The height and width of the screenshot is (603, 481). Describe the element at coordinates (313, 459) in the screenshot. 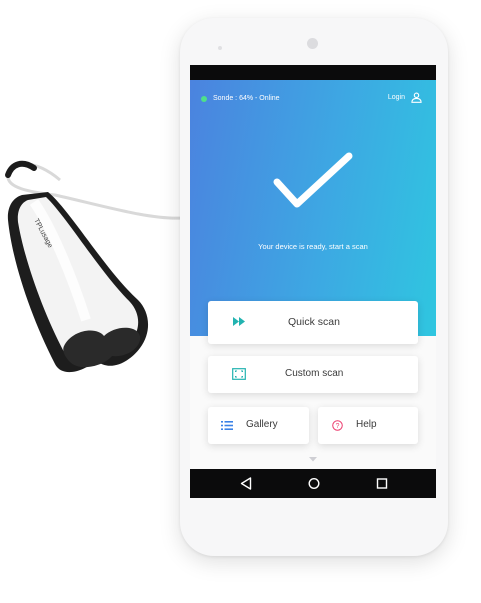

I see `chevron-down-icon` at that location.